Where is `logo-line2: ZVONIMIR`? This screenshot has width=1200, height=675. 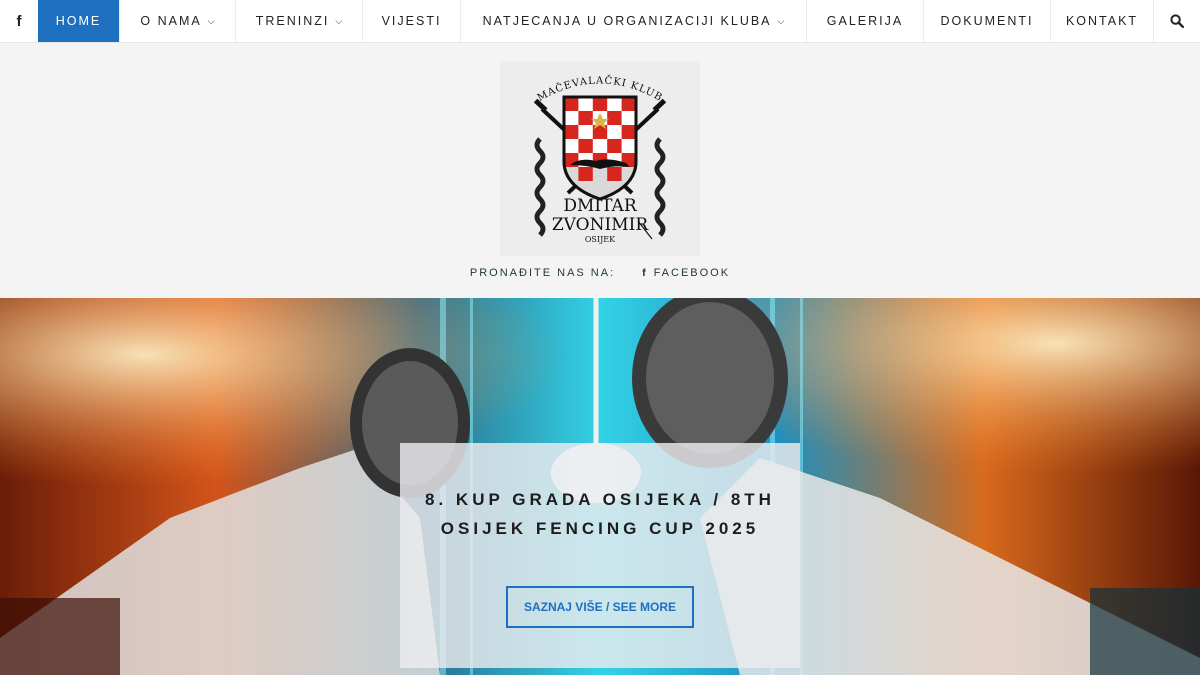
logo-line2: ZVONIMIR is located at coordinates (600, 225).